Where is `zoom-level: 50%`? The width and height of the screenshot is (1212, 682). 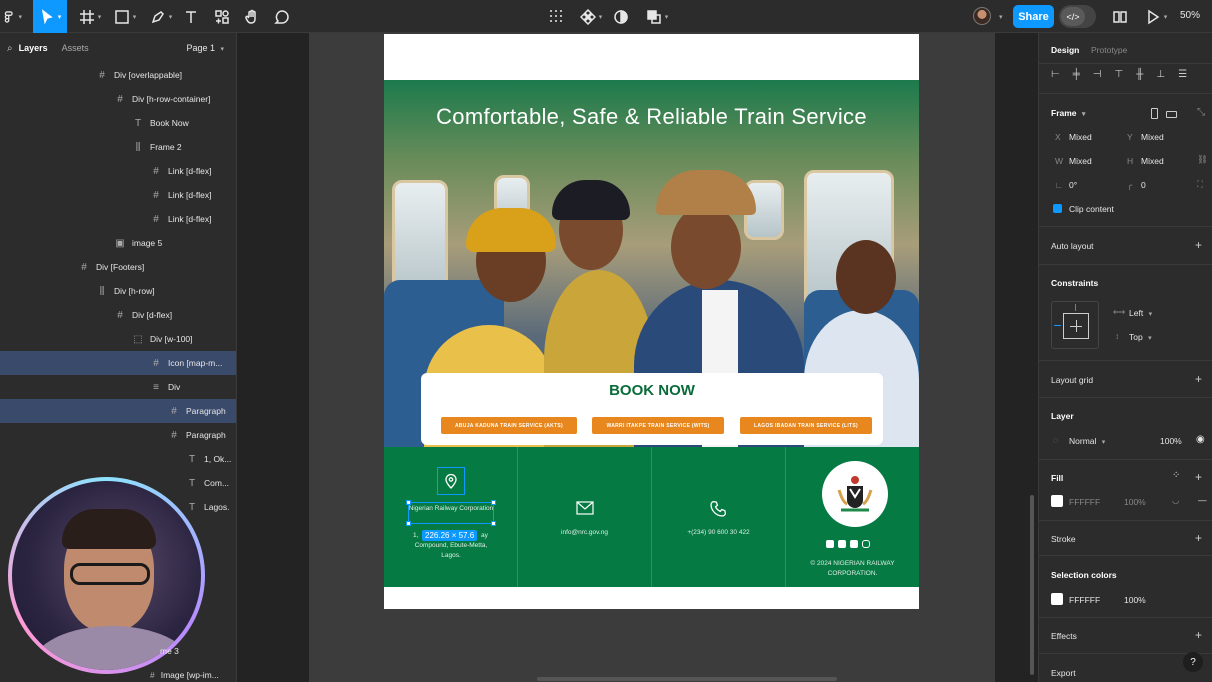 zoom-level: 50% is located at coordinates (1190, 15).